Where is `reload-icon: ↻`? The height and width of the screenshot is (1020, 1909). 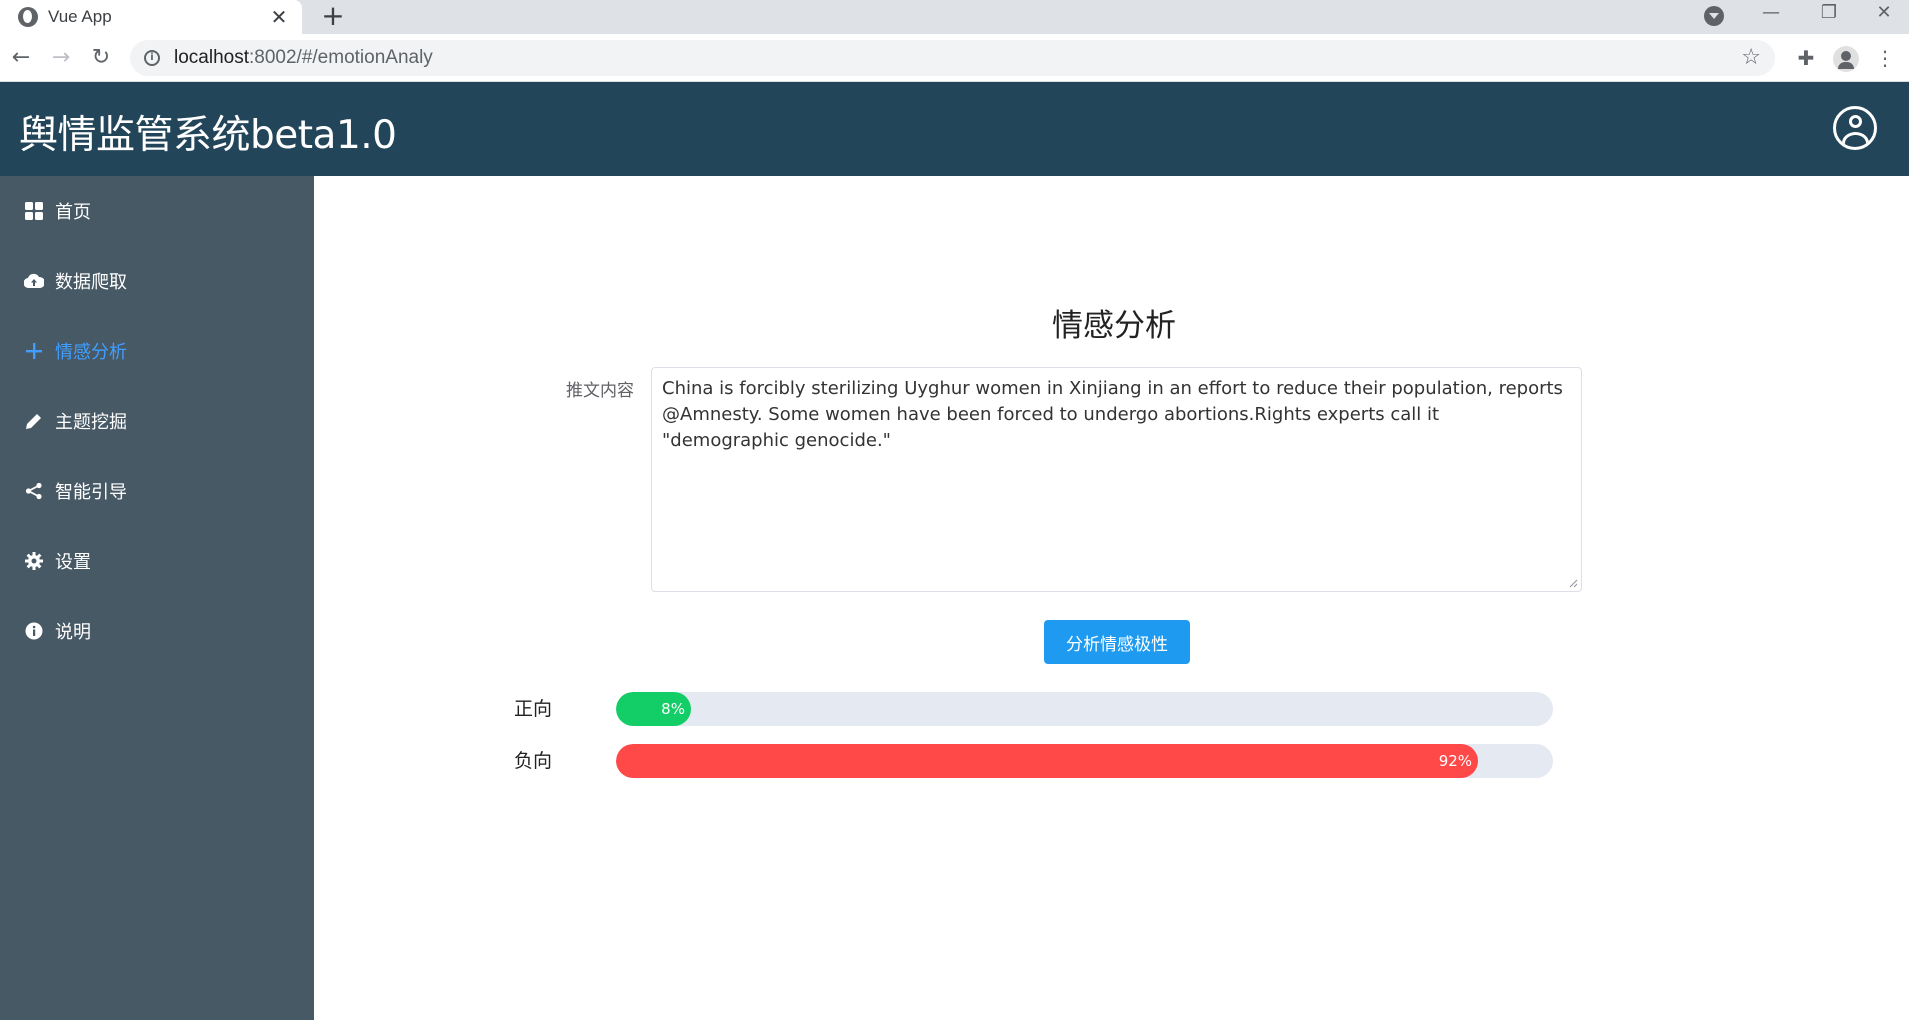
reload-icon: ↻ is located at coordinates (101, 58).